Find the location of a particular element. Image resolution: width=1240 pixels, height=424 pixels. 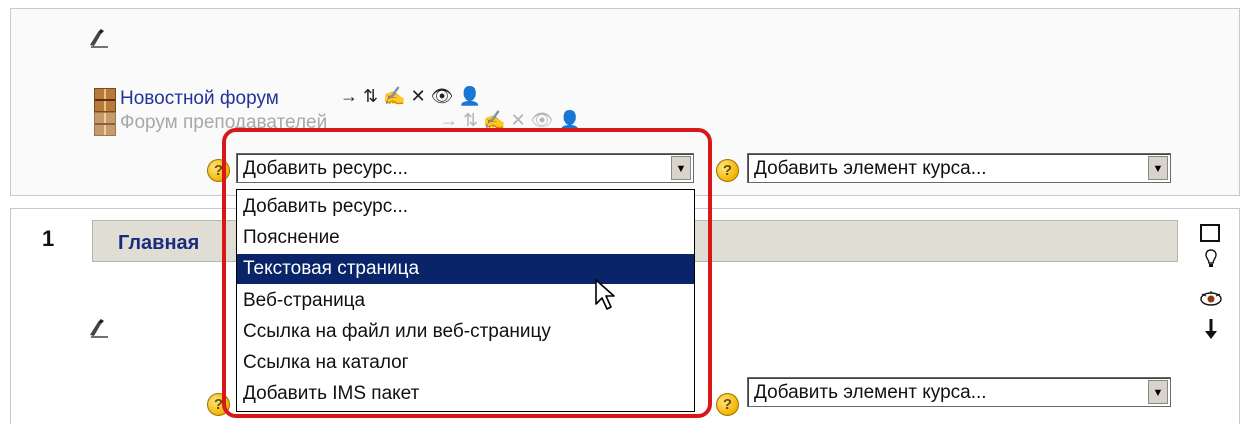

lightbulb-icon is located at coordinates (1211, 260).